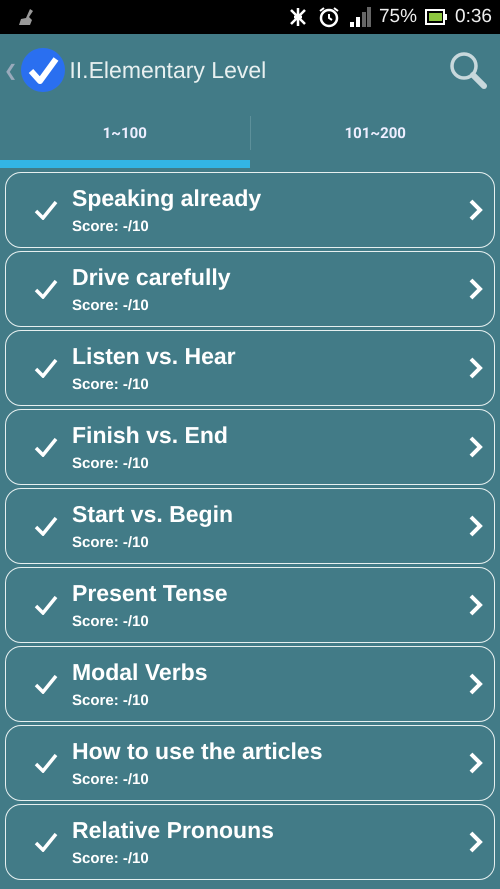  What do you see at coordinates (140, 672) in the screenshot?
I see `lesson-title: Modal Verbs` at bounding box center [140, 672].